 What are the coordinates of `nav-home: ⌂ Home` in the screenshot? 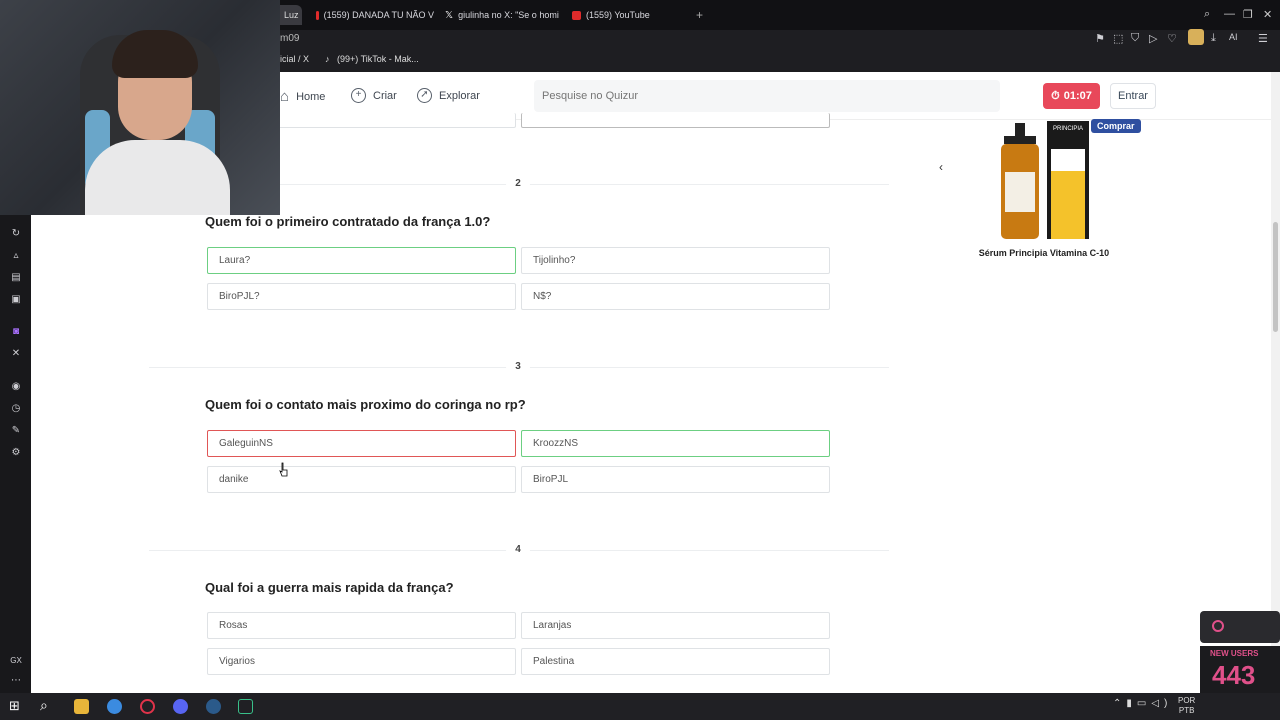 It's located at (302, 96).